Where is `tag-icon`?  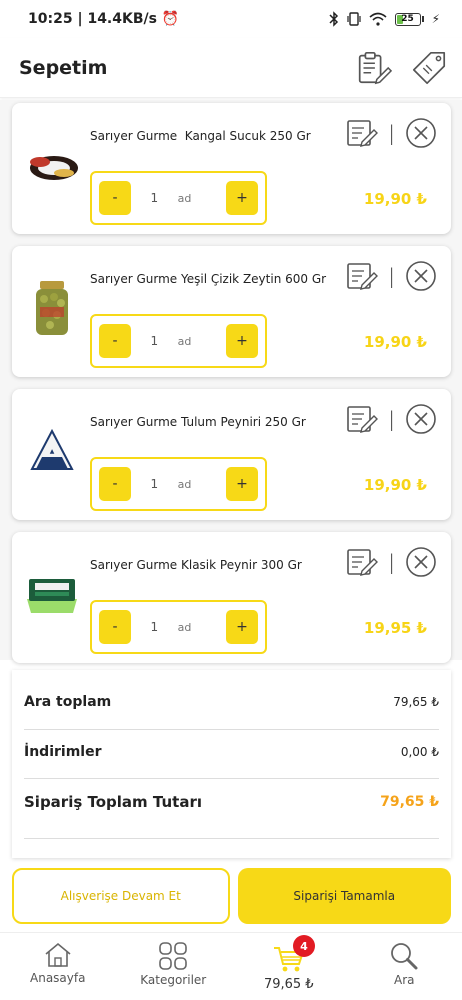 tag-icon is located at coordinates (429, 68).